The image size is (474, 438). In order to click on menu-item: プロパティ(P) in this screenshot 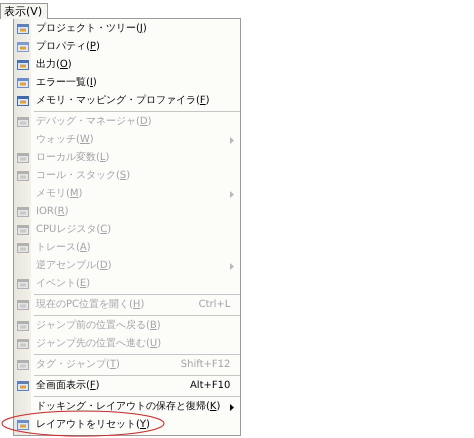, I will do `click(127, 47)`.